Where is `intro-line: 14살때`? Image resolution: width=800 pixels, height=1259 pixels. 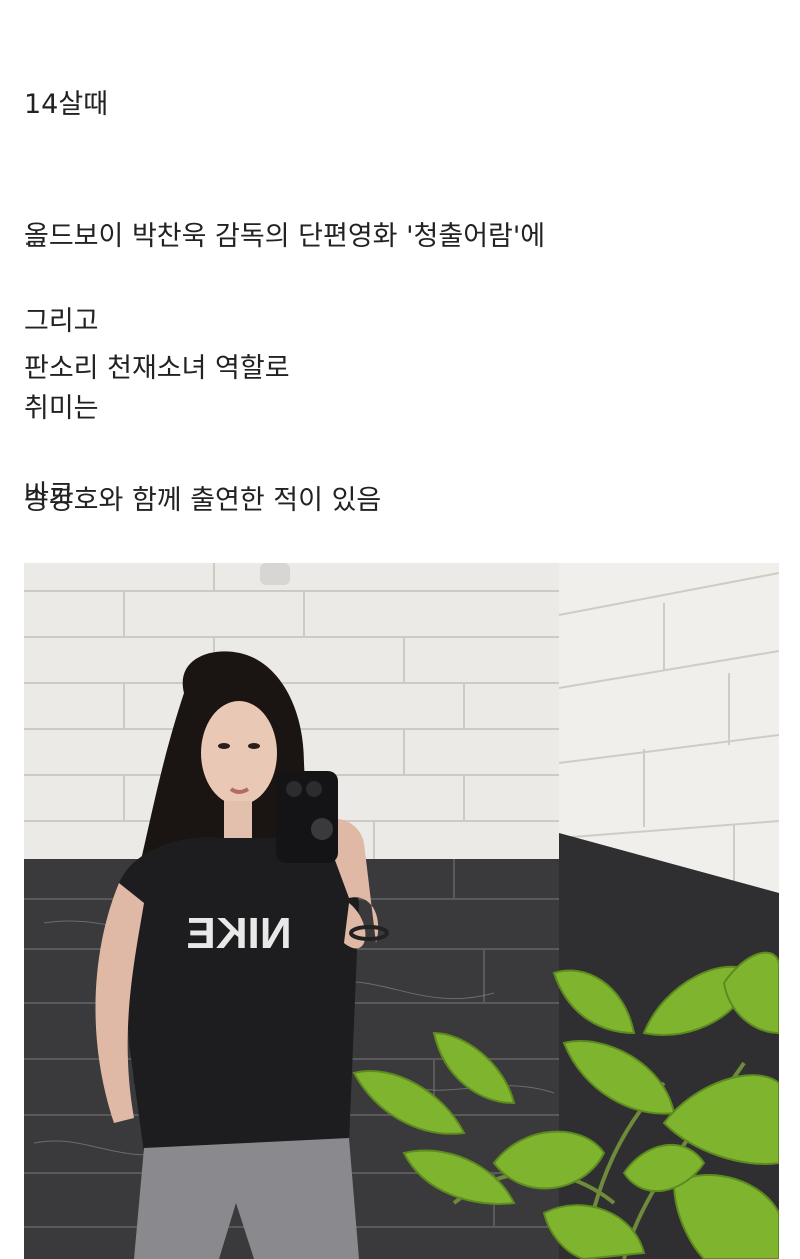
intro-line: 14살때 is located at coordinates (66, 104).